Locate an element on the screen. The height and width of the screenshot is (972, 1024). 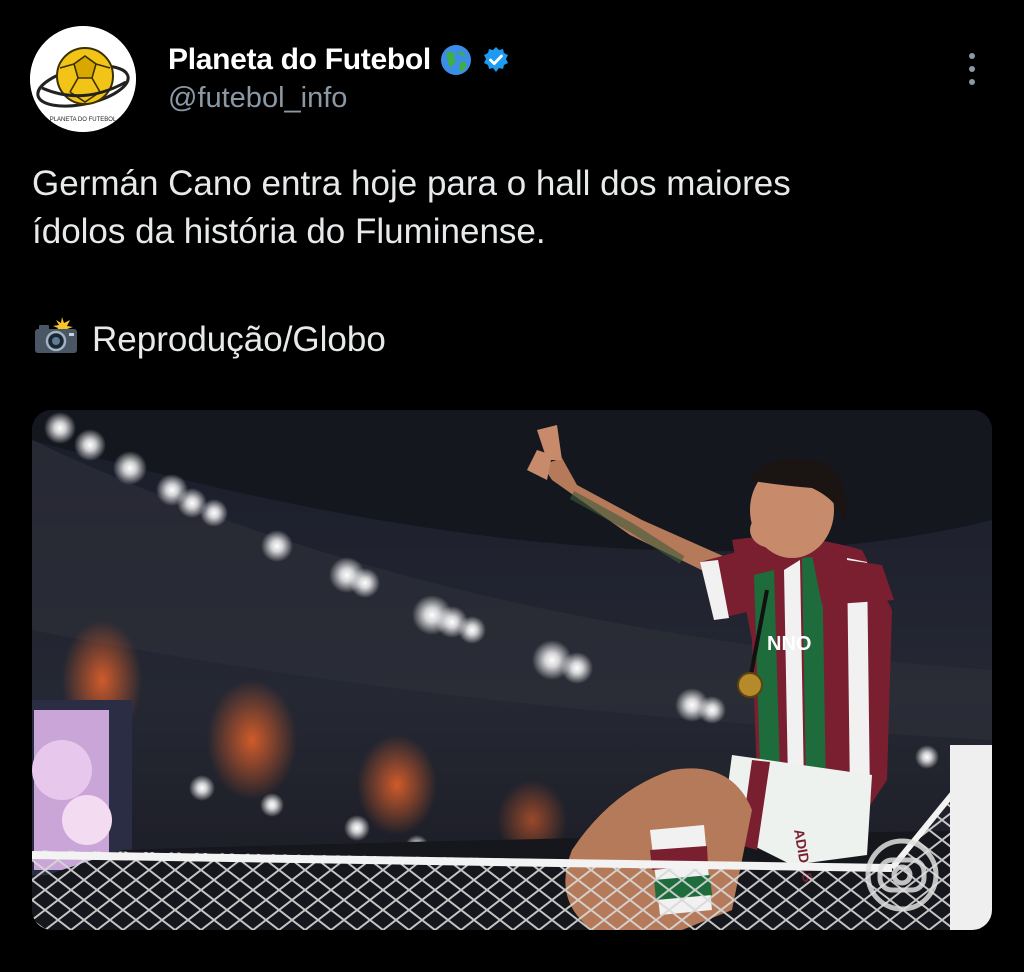
more-options-button is located at coordinates (972, 69).